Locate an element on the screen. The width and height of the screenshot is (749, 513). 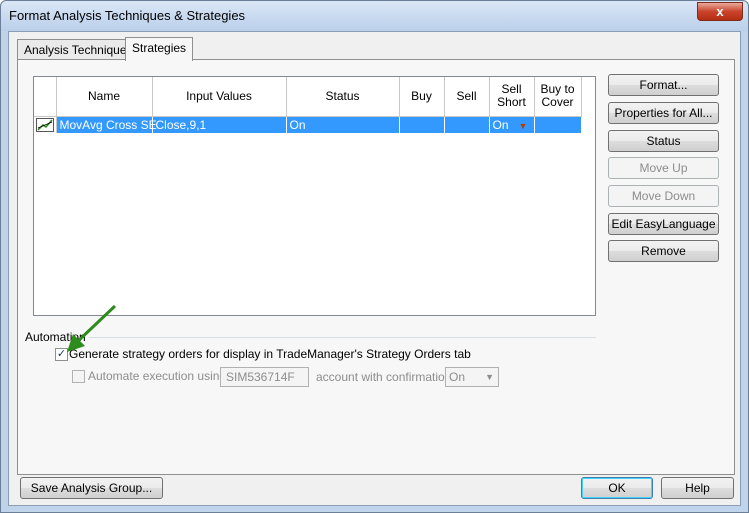
confirmation-select: On ▼ is located at coordinates (472, 377).